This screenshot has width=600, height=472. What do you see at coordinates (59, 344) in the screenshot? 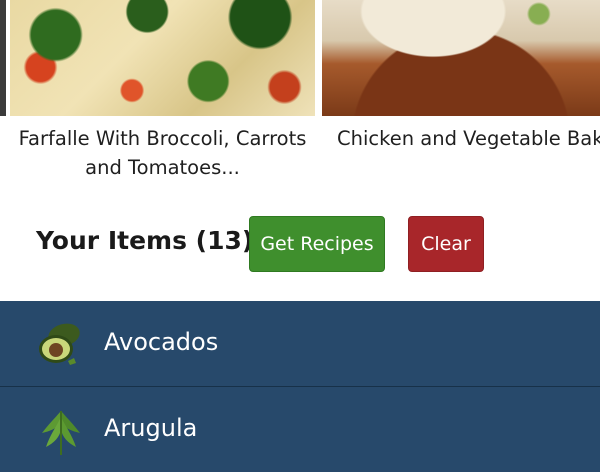
I see `avocado-icon` at bounding box center [59, 344].